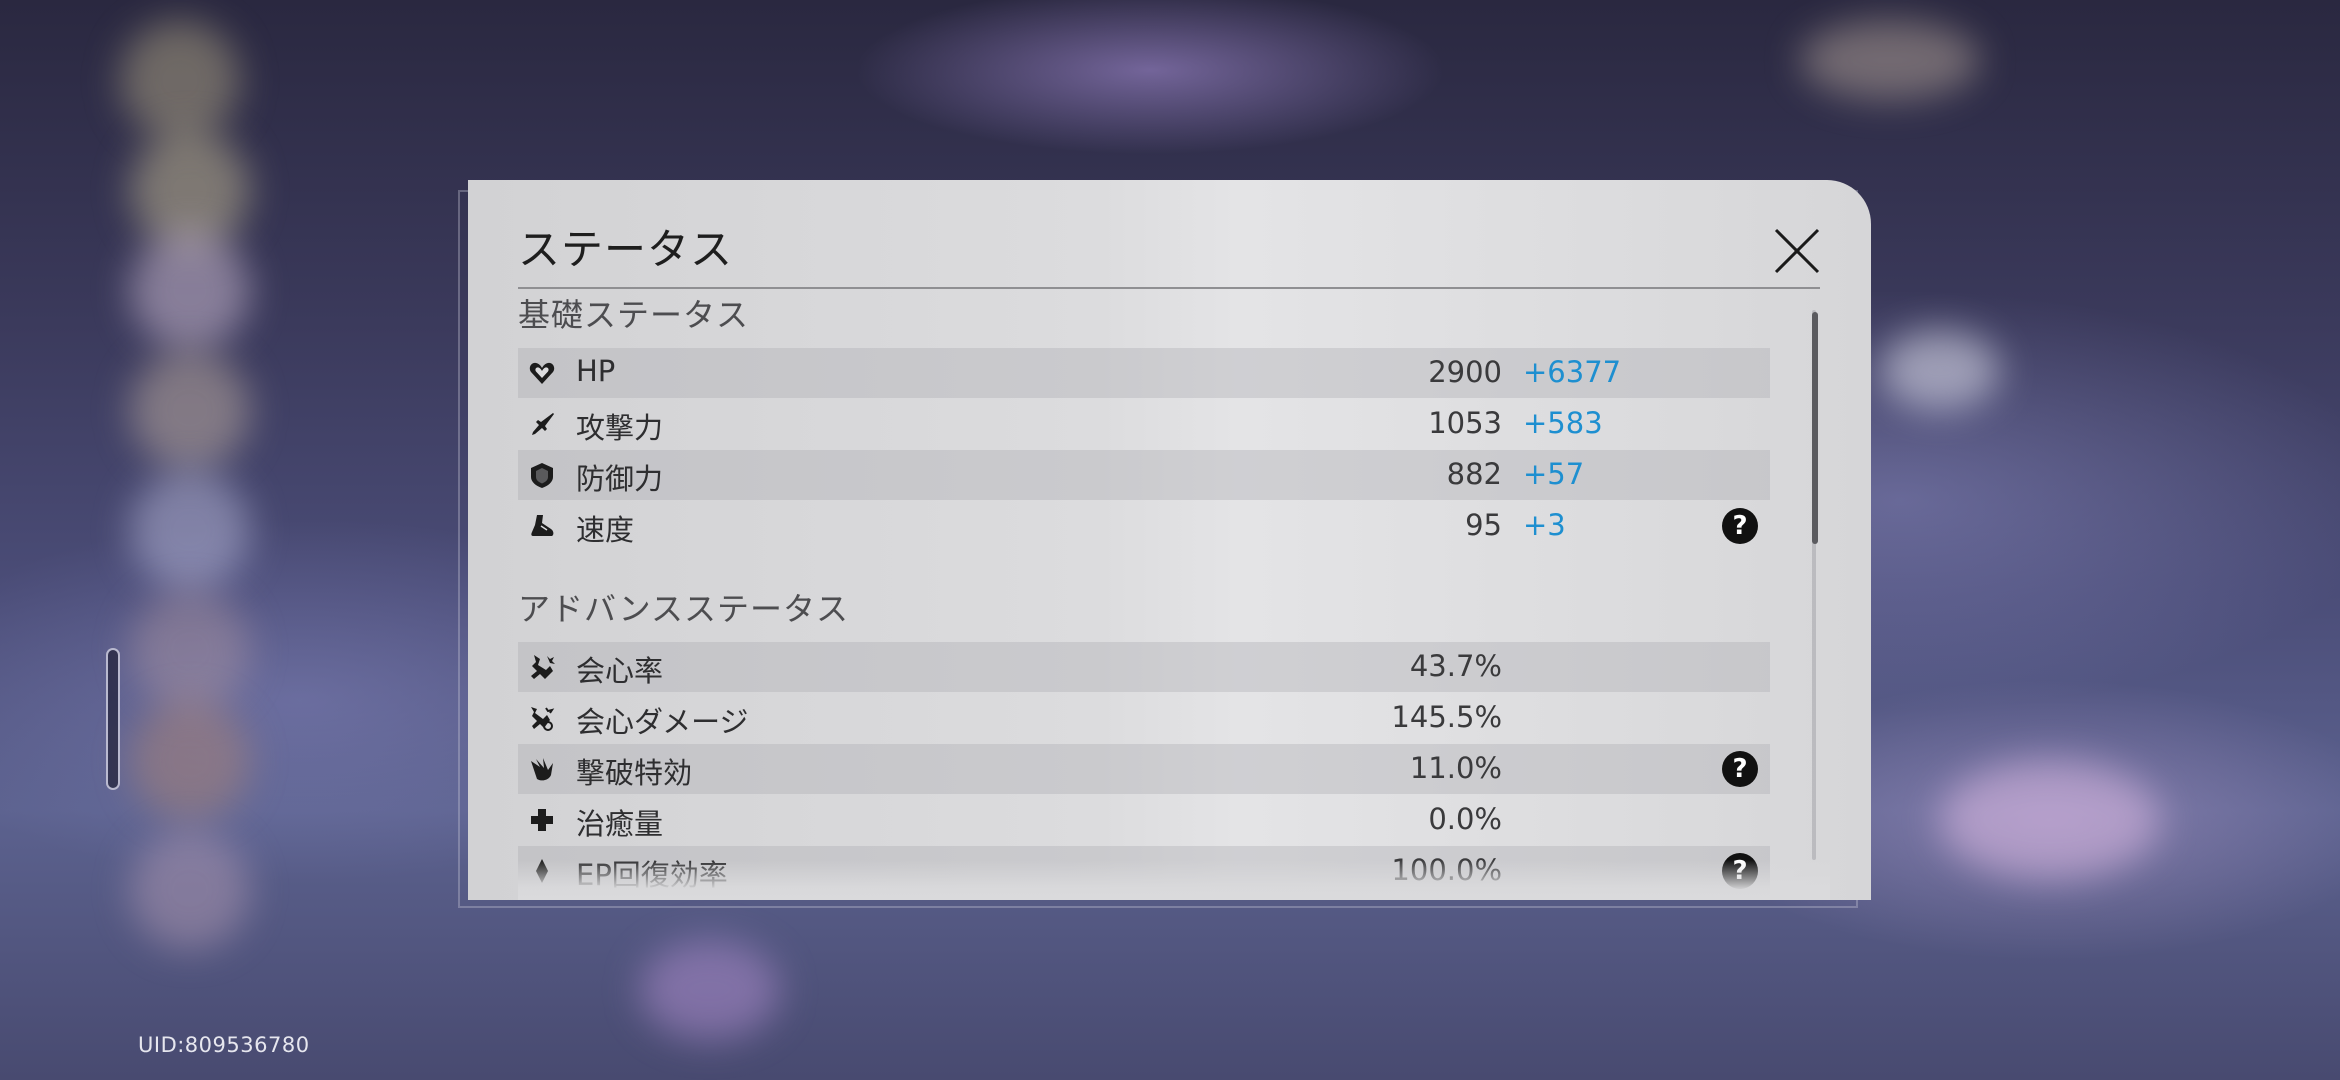  Describe the element at coordinates (1144, 769) in the screenshot. I see `stat-row-break-effect: 撃破特効 11.0% ?` at that location.